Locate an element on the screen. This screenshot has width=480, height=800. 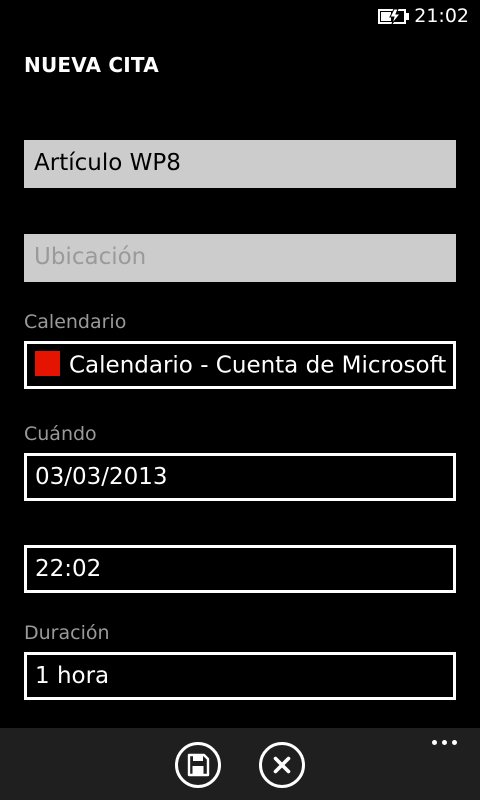
time-picker: 22:02 is located at coordinates (240, 569).